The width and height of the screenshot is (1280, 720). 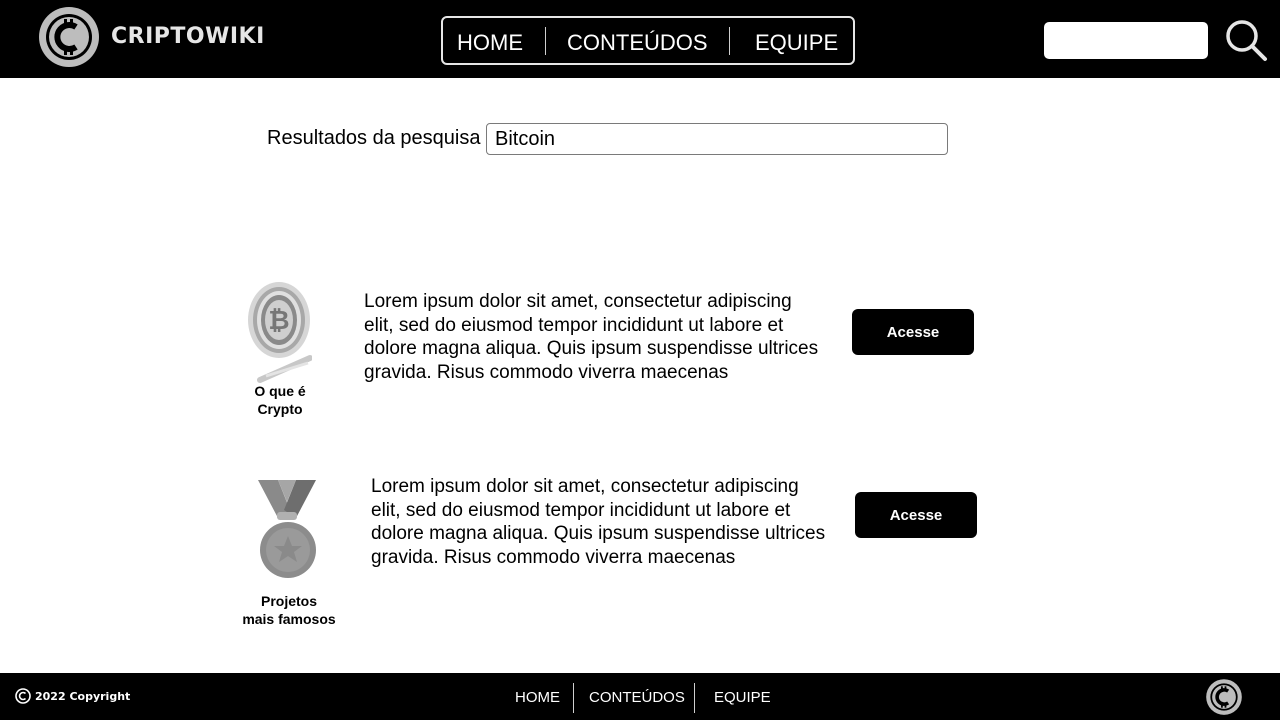 I want to click on copyright: 2022 Copyright, so click(x=72, y=696).